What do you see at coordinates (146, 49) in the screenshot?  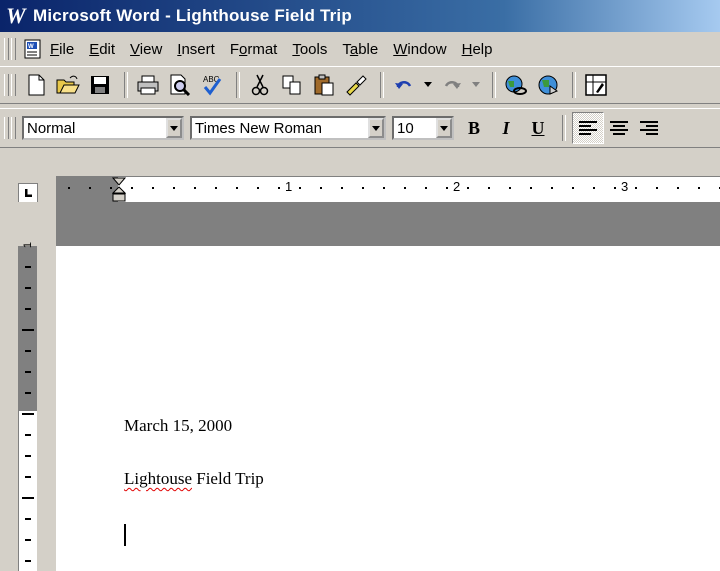 I see `menu-view: View` at bounding box center [146, 49].